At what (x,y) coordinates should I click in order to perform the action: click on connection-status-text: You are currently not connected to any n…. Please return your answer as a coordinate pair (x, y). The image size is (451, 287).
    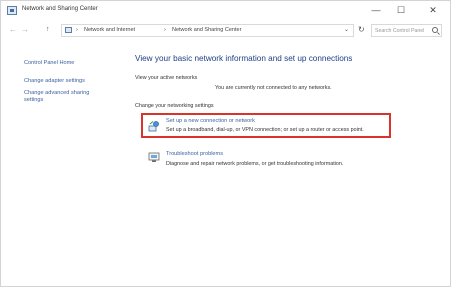
    Looking at the image, I should click on (273, 88).